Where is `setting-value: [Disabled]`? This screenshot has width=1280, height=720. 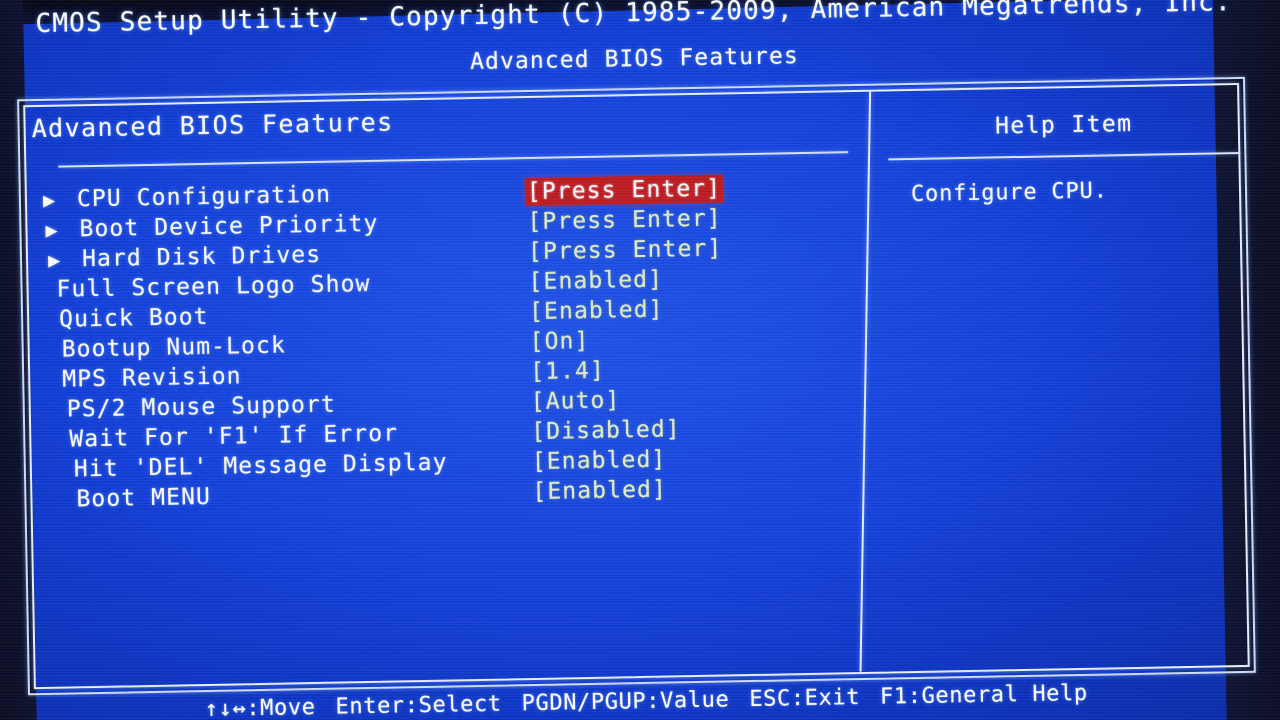
setting-value: [Disabled] is located at coordinates (606, 430).